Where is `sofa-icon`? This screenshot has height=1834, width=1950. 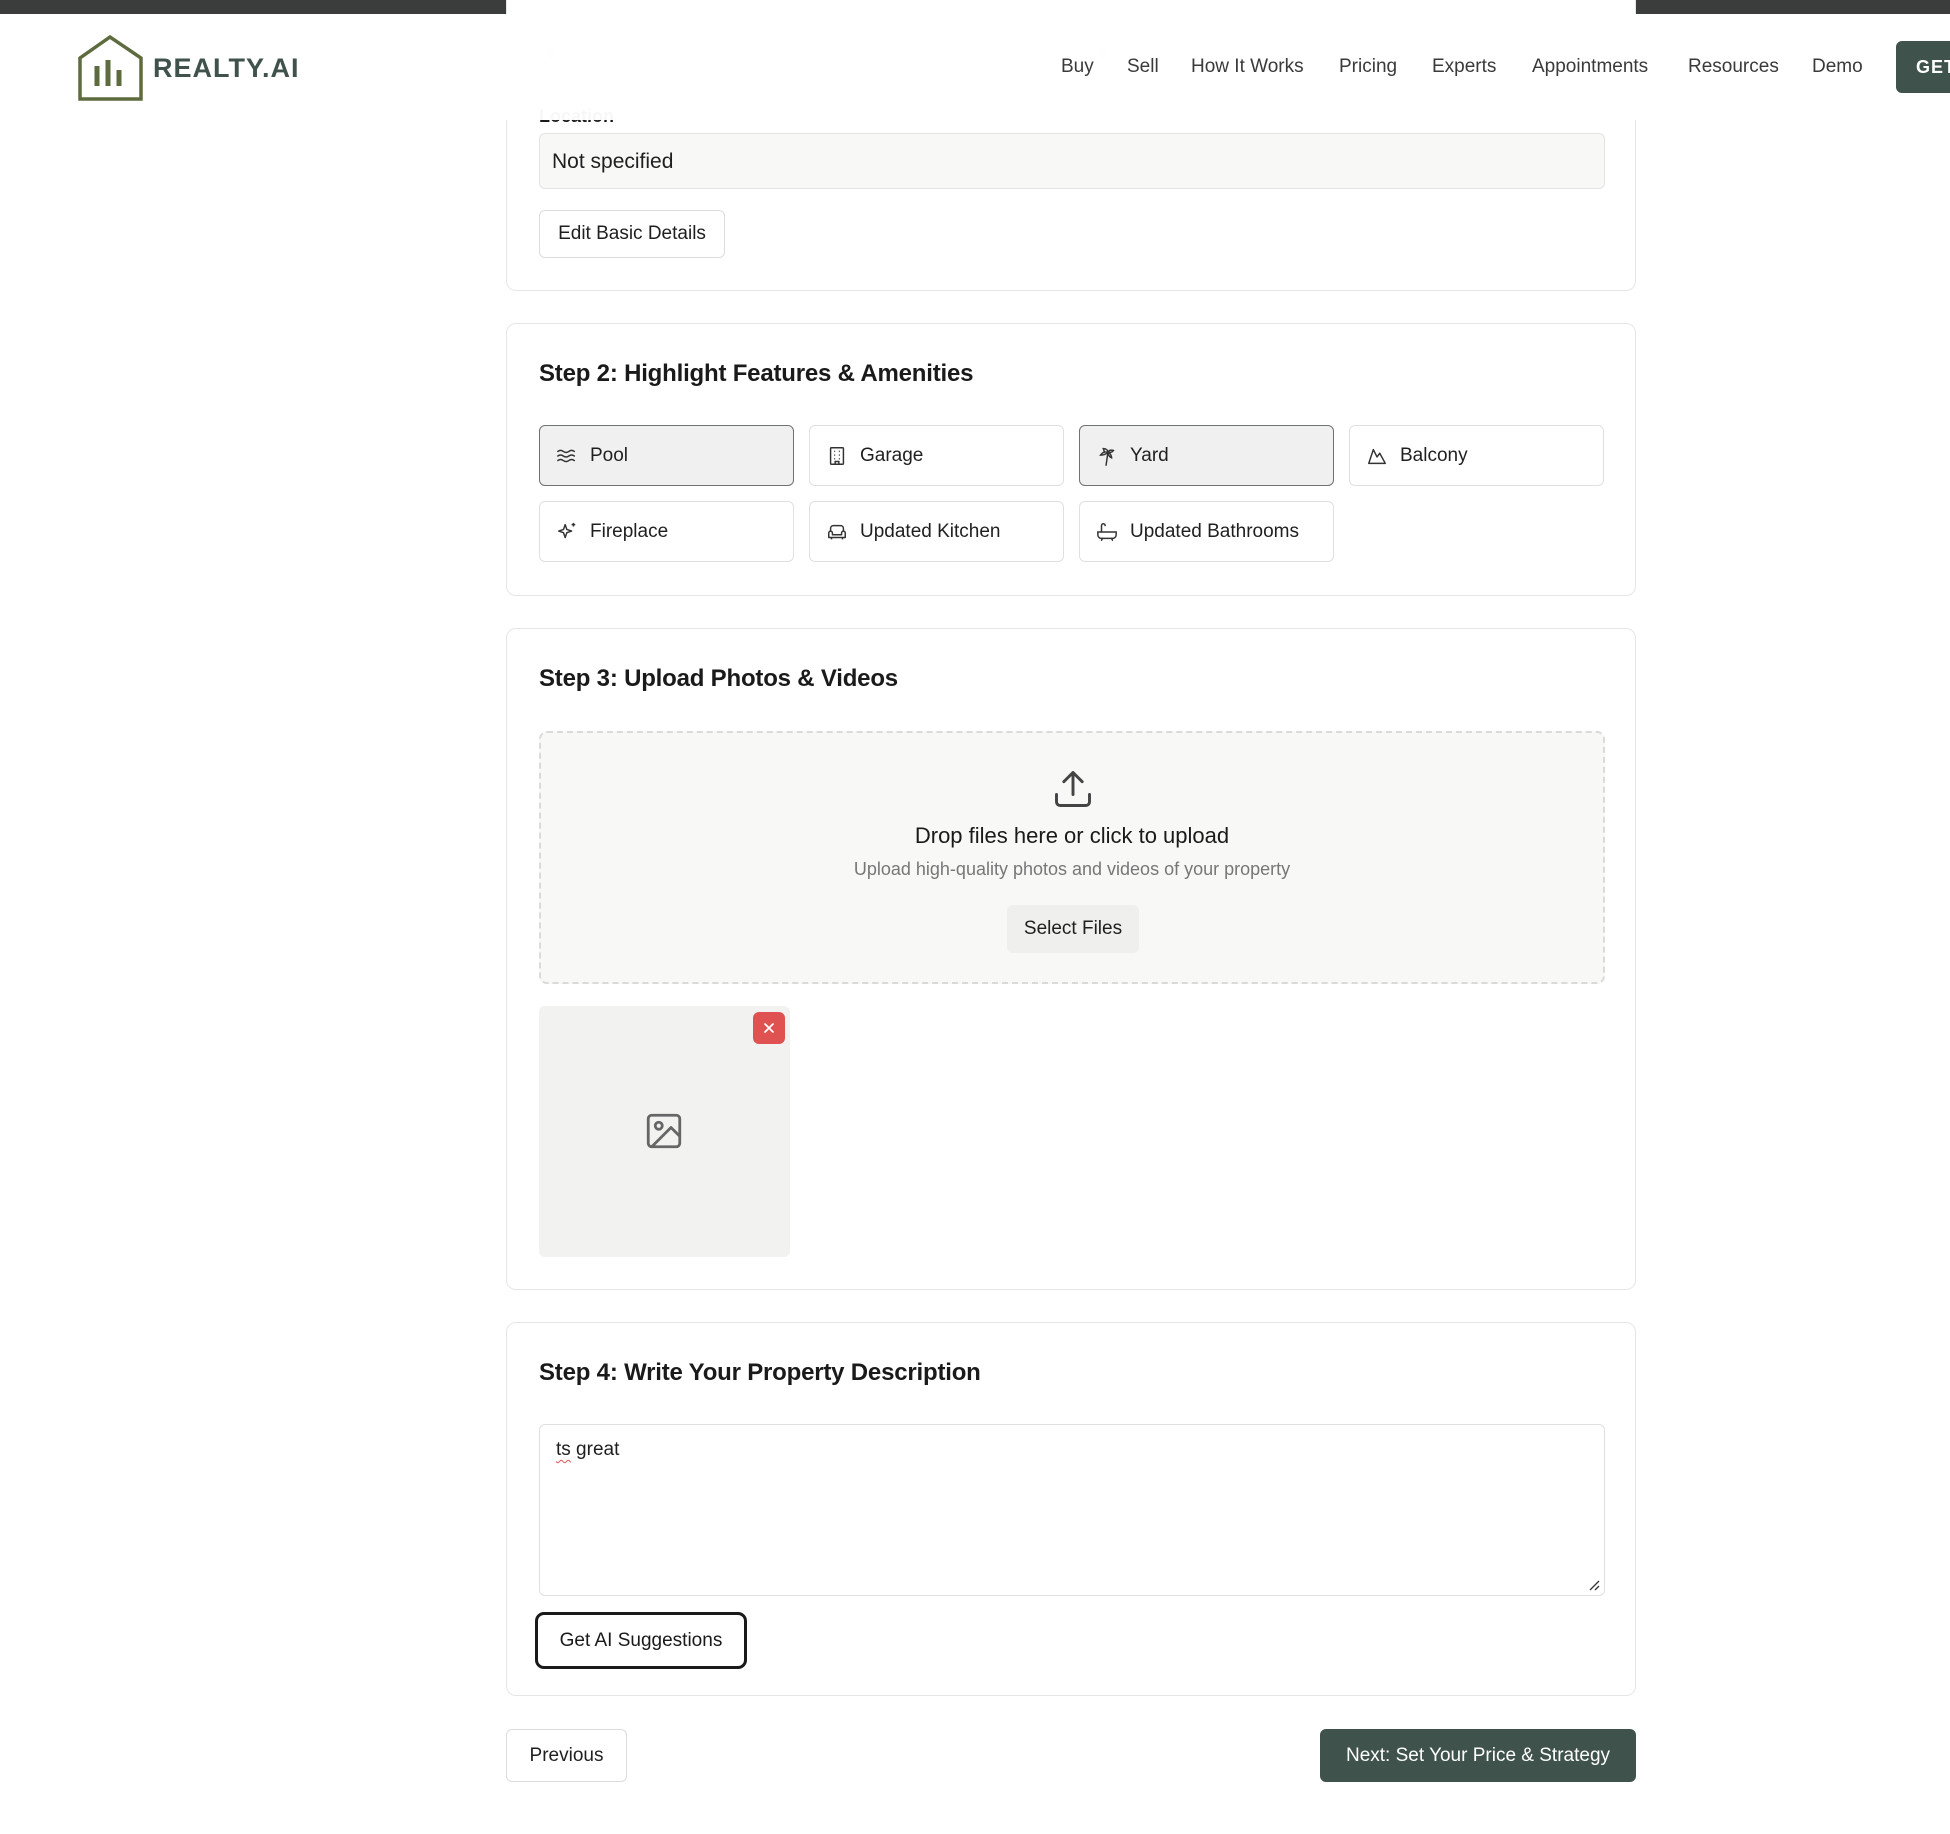
sofa-icon is located at coordinates (837, 532).